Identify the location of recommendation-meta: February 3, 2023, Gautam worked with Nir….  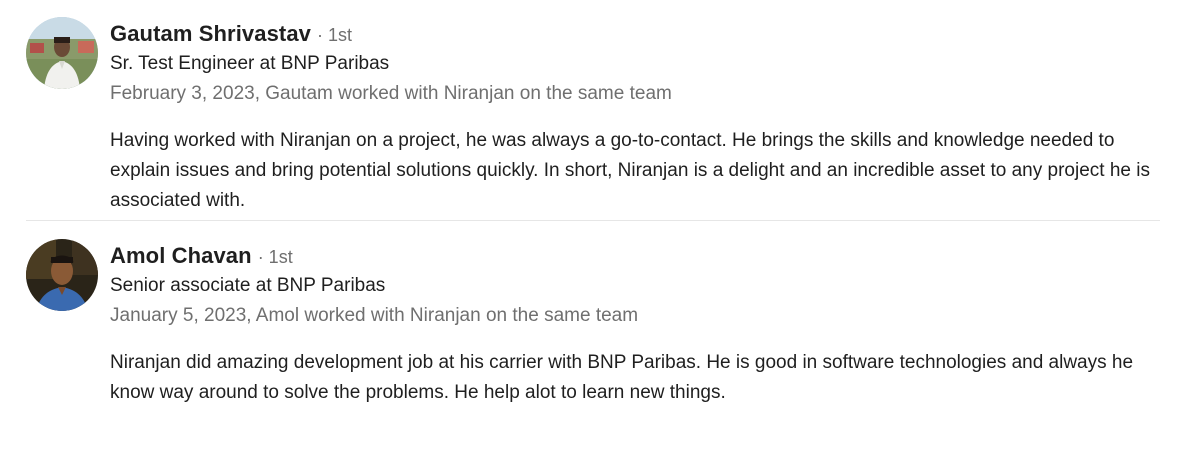
(391, 93).